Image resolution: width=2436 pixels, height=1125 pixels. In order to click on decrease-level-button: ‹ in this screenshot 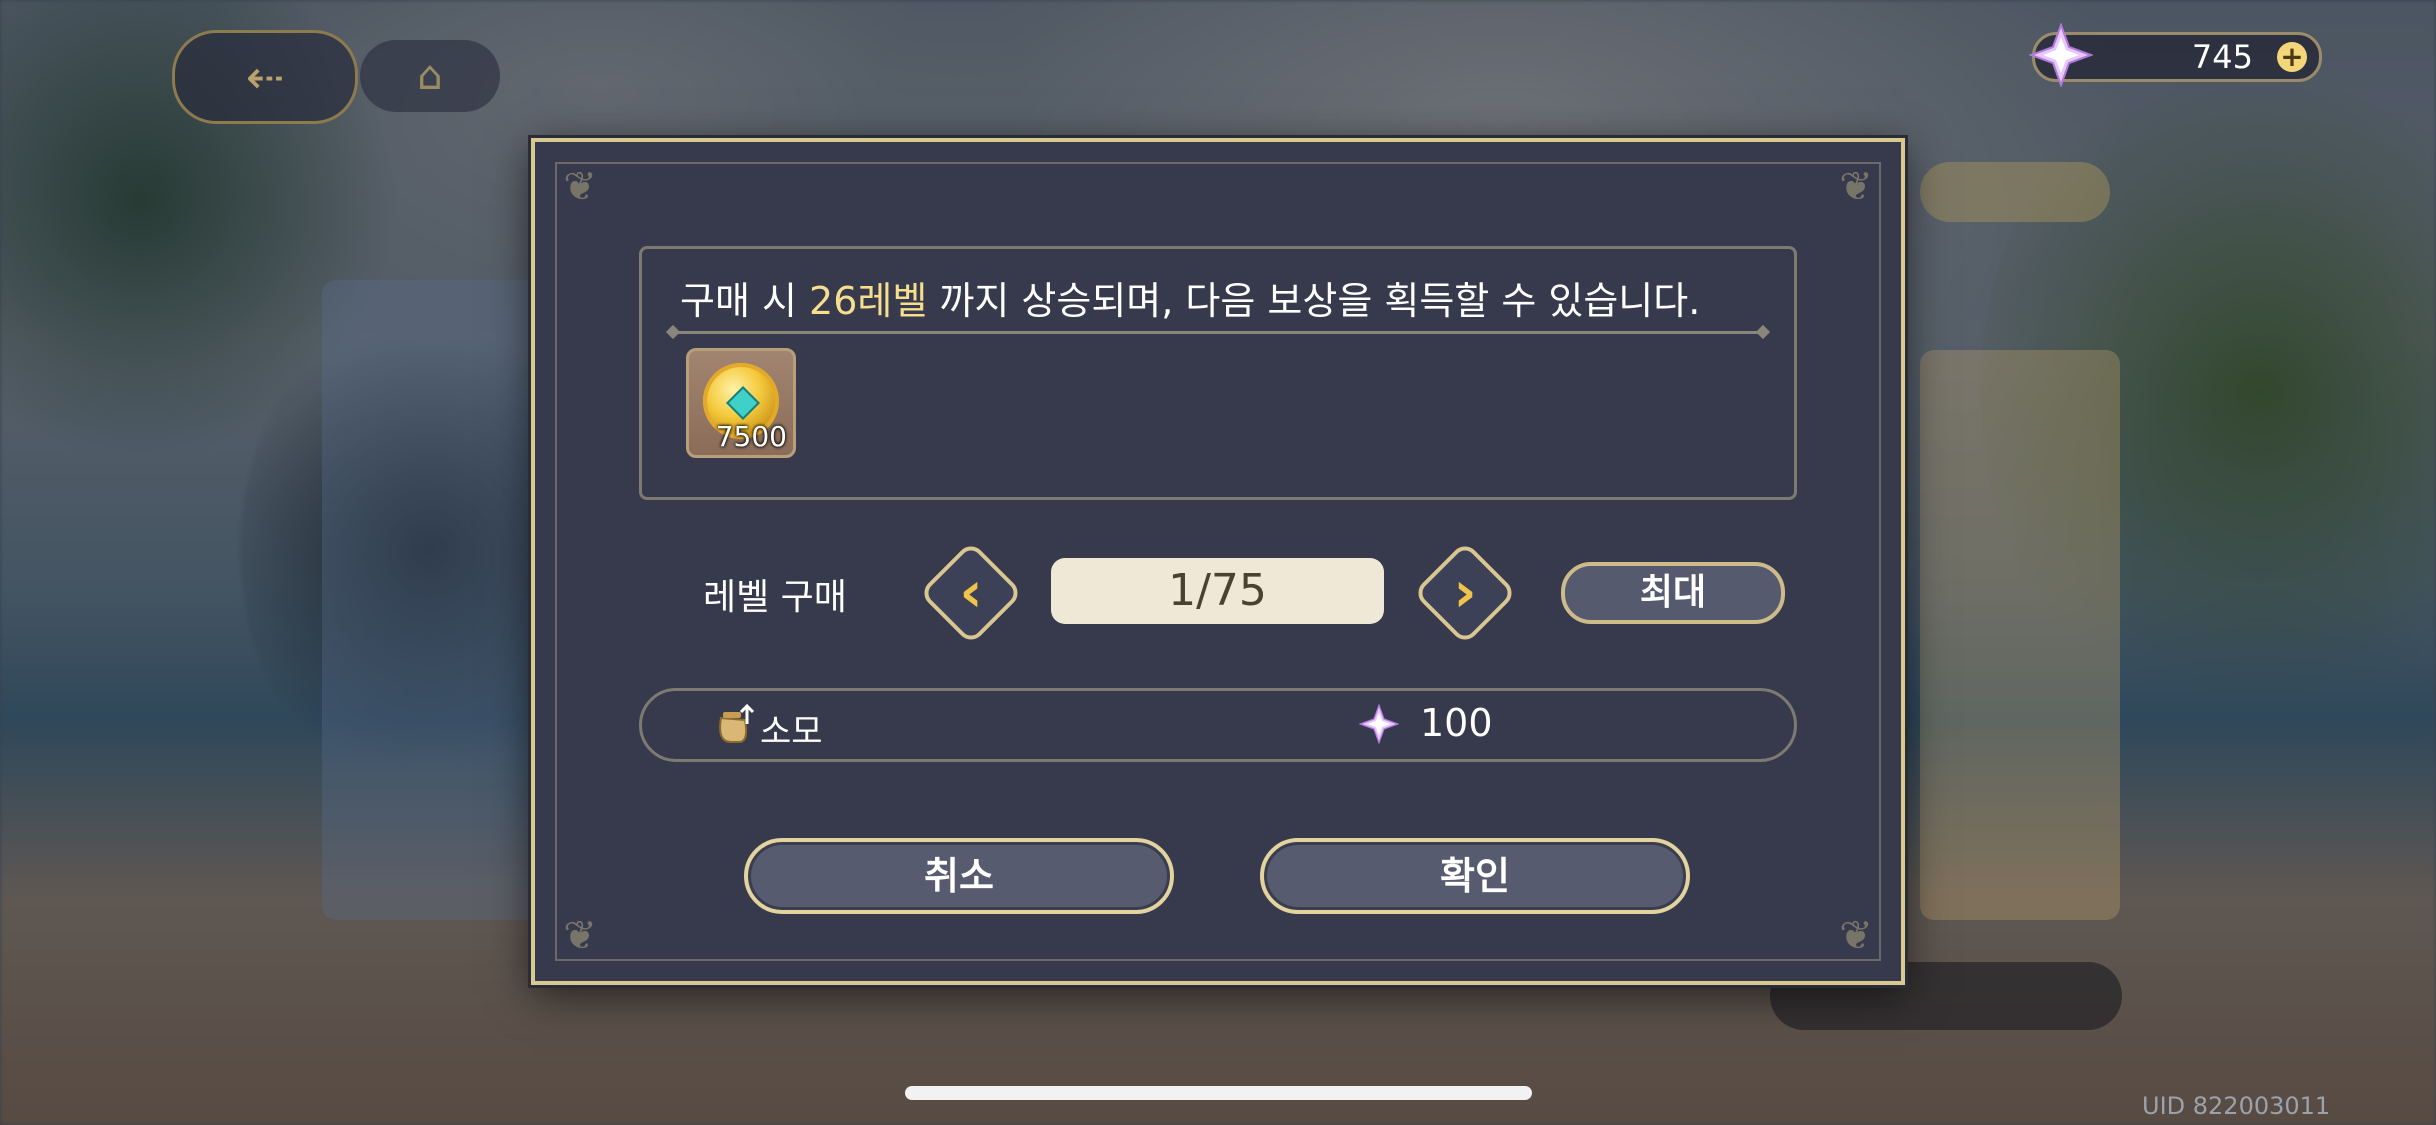, I will do `click(971, 593)`.